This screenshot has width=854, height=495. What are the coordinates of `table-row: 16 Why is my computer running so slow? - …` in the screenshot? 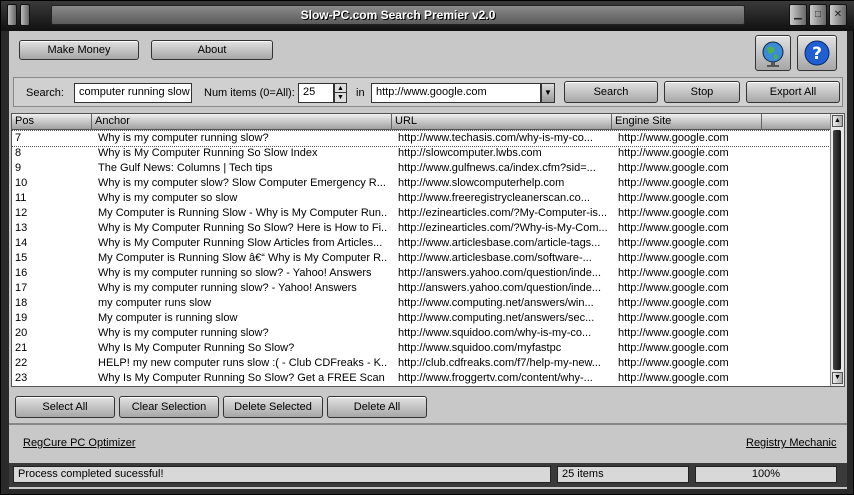 It's located at (422, 273).